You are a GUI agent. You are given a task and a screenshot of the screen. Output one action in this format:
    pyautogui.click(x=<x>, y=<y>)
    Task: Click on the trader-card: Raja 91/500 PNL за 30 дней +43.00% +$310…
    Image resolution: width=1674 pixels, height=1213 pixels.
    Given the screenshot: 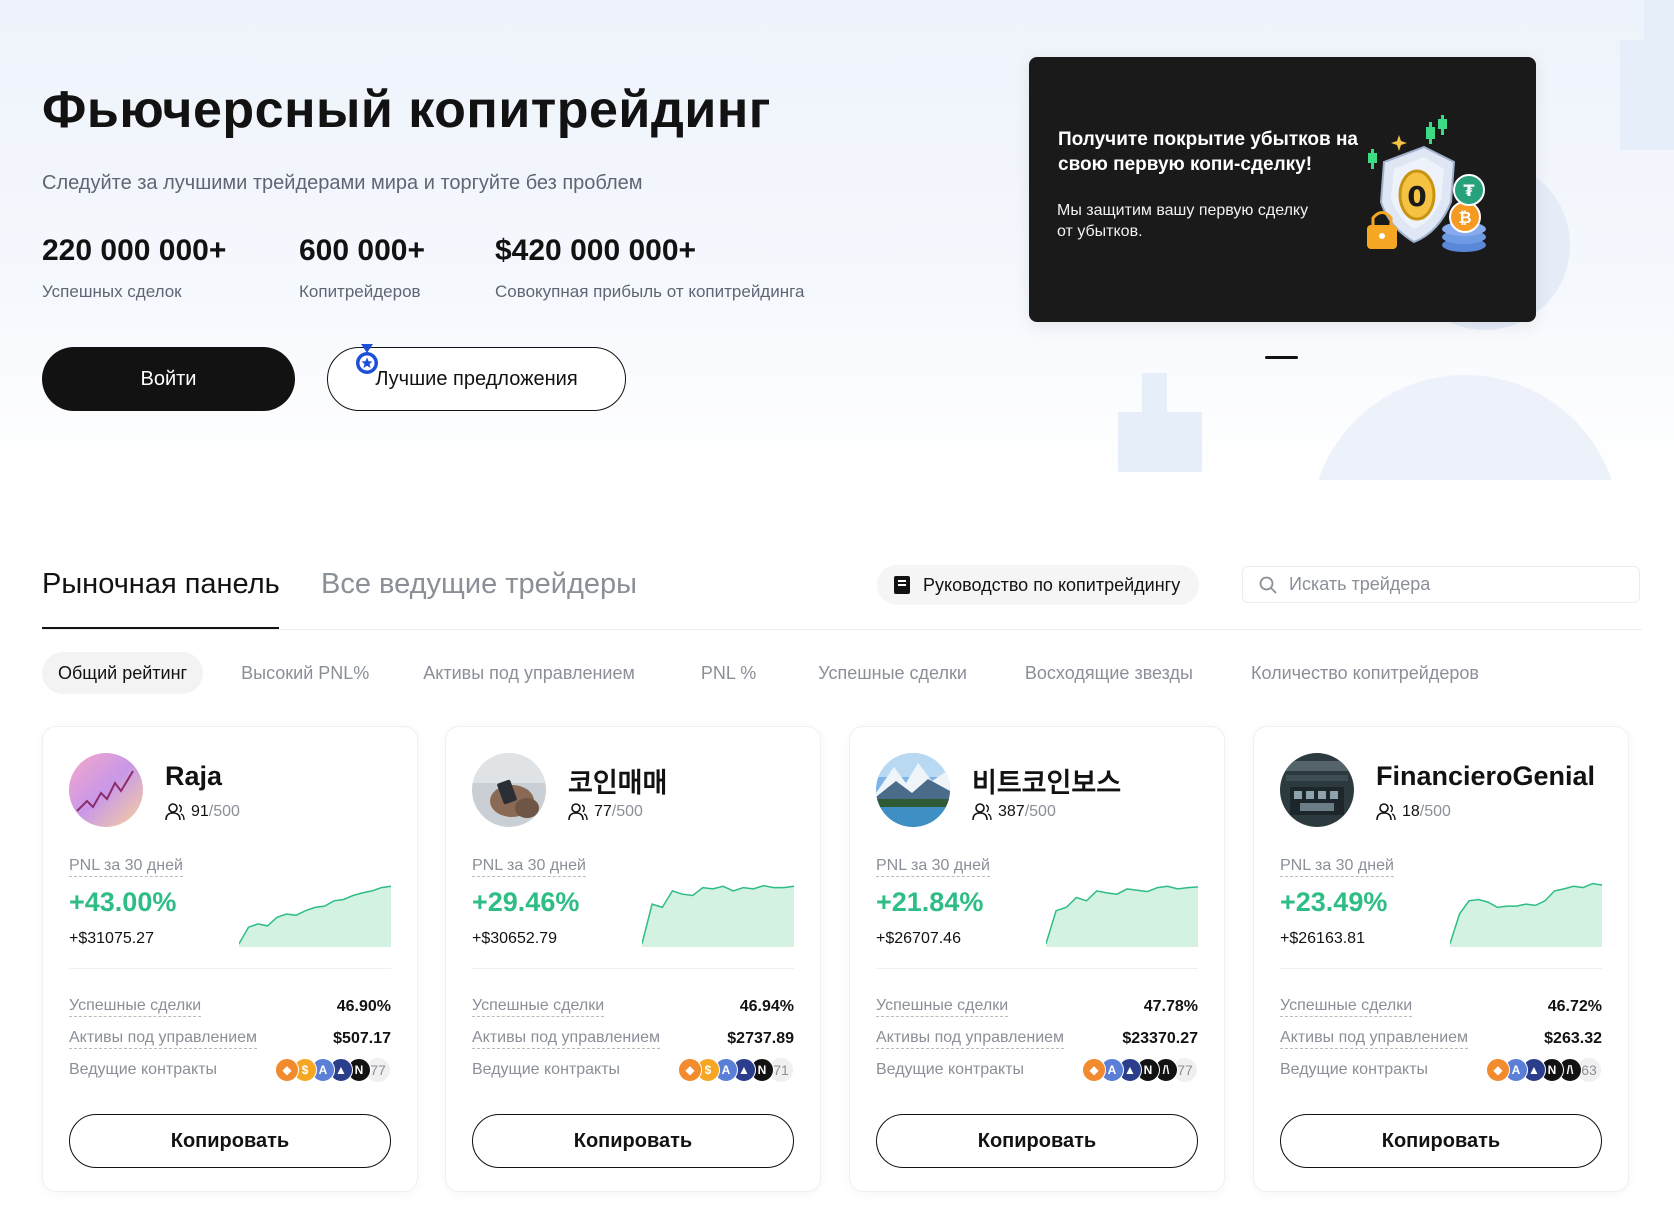 What is the action you would take?
    pyautogui.click(x=230, y=959)
    